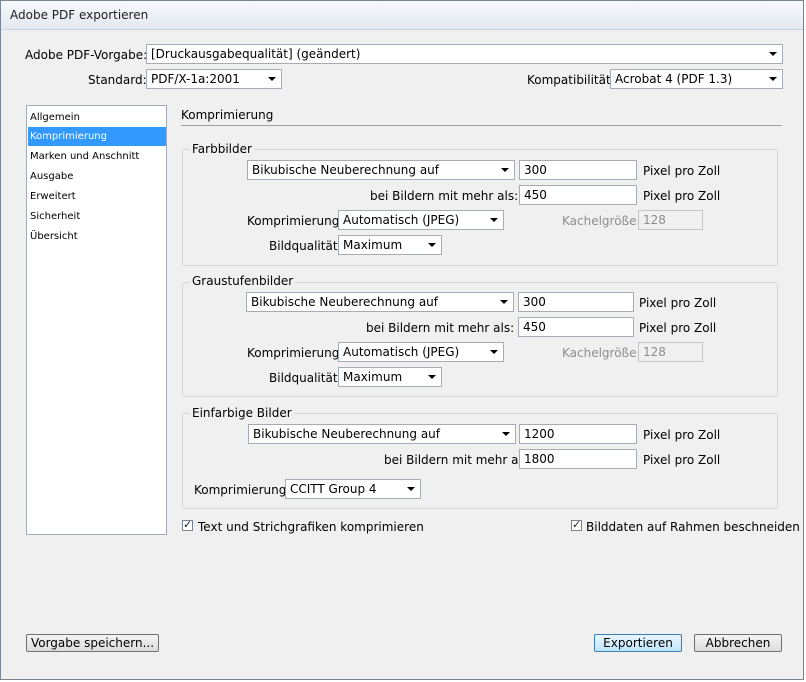  I want to click on color-quality-dropdown: Maximum, so click(390, 245).